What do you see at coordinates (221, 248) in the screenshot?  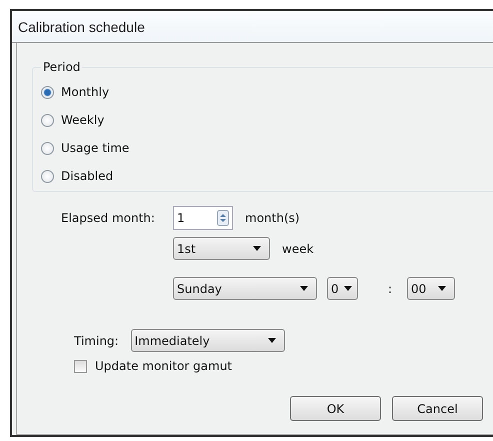 I see `week-dropdown: 1st` at bounding box center [221, 248].